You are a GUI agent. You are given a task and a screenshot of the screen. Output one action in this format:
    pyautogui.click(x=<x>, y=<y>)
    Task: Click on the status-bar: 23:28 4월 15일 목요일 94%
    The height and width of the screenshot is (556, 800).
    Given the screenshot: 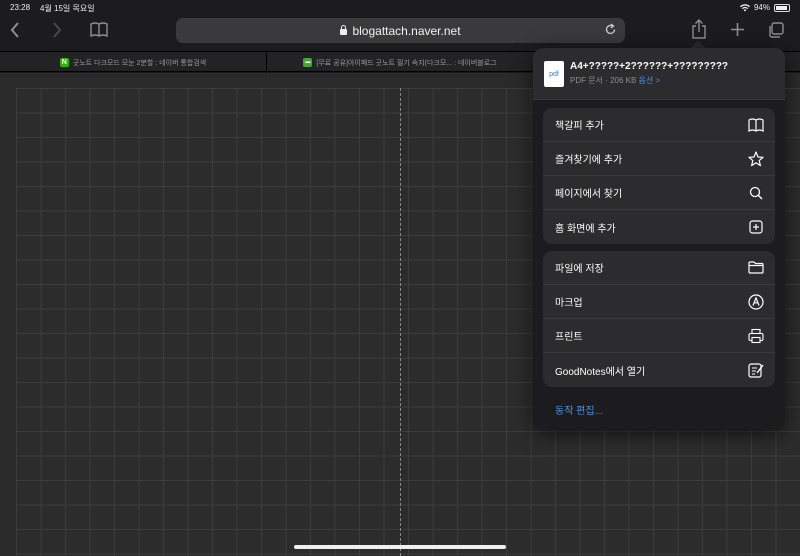 What is the action you would take?
    pyautogui.click(x=400, y=7)
    